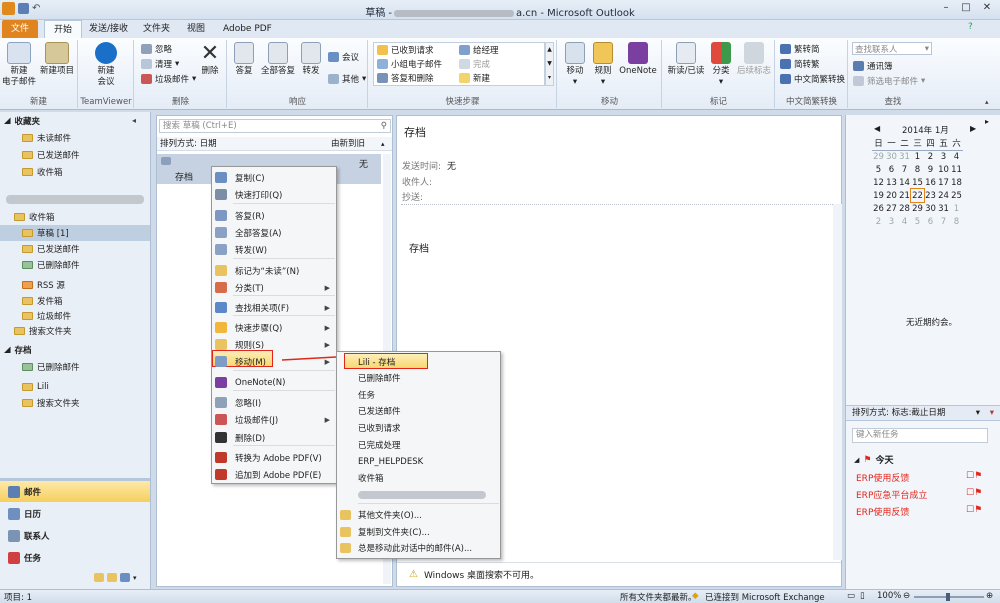  What do you see at coordinates (904, 156) in the screenshot?
I see `calendar-day: 31` at bounding box center [904, 156].